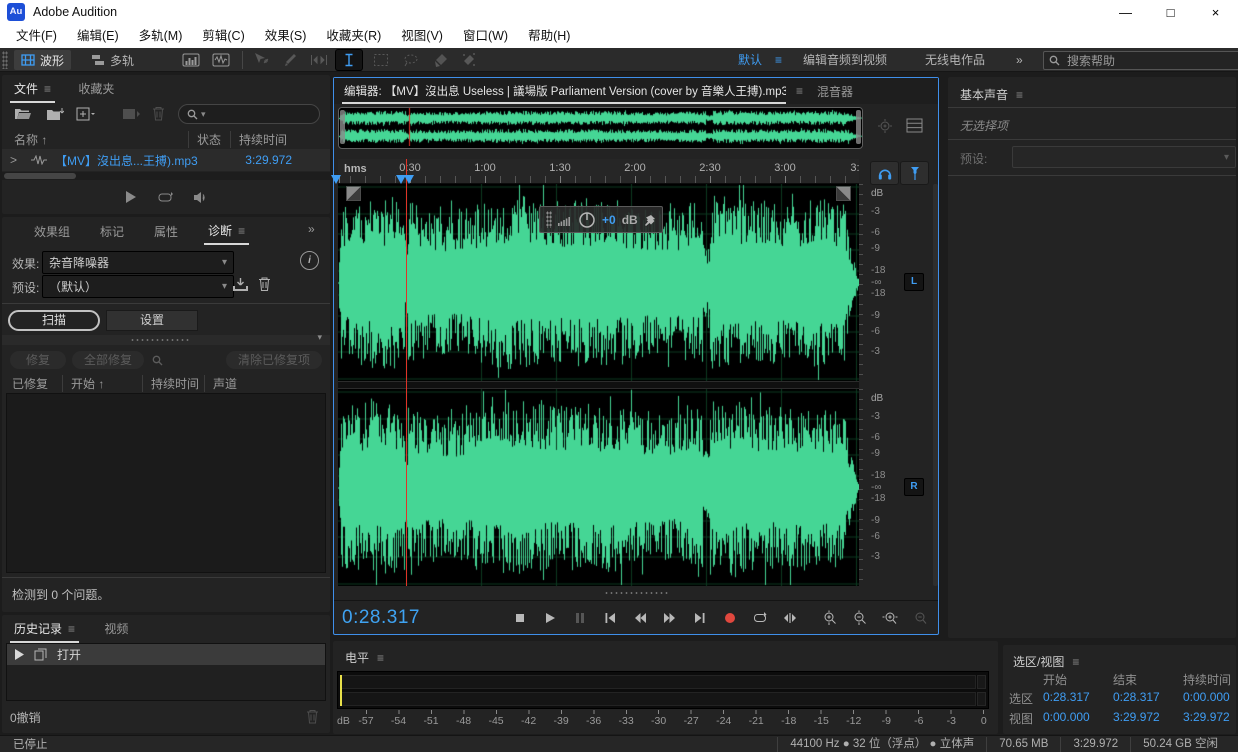  Describe the element at coordinates (914, 282) in the screenshot. I see `left-channel-badge: L` at that location.